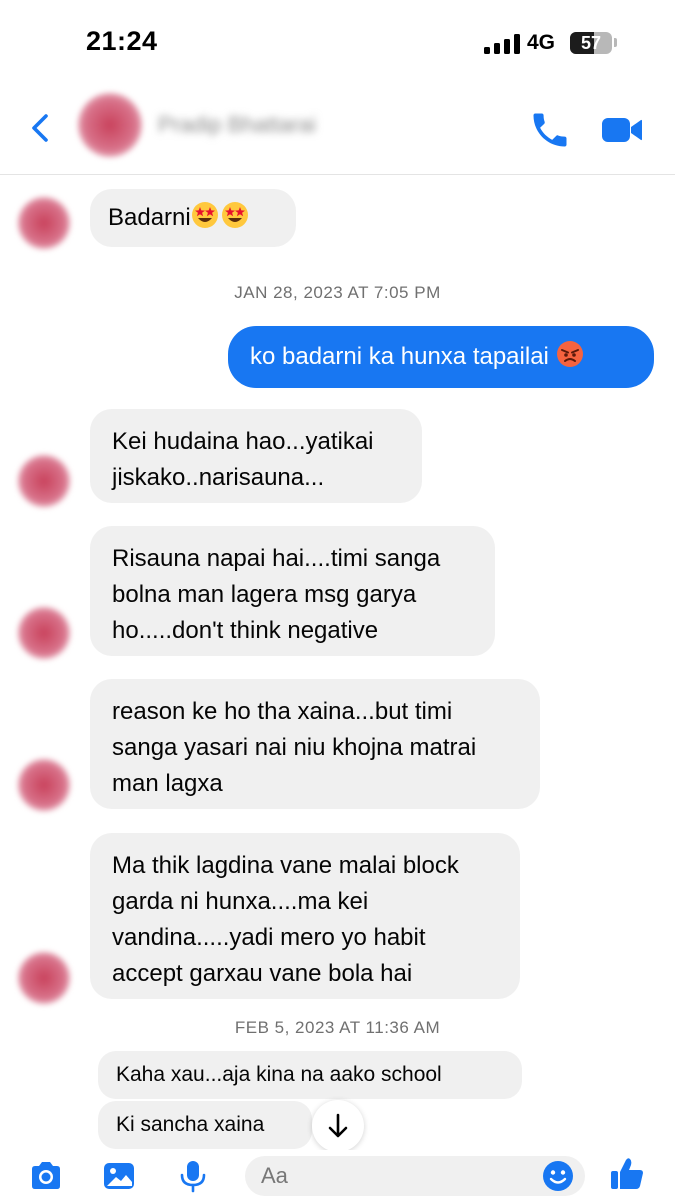  What do you see at coordinates (190, 1124) in the screenshot?
I see `message-text: Ki sancha xaina` at bounding box center [190, 1124].